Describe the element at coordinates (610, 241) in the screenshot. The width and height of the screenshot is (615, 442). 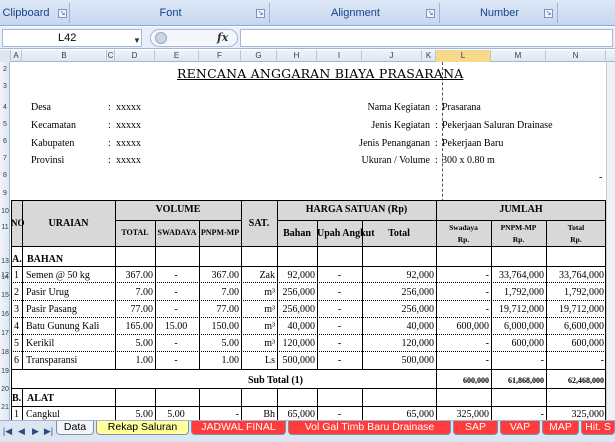
I see `vertical-scrollbar` at that location.